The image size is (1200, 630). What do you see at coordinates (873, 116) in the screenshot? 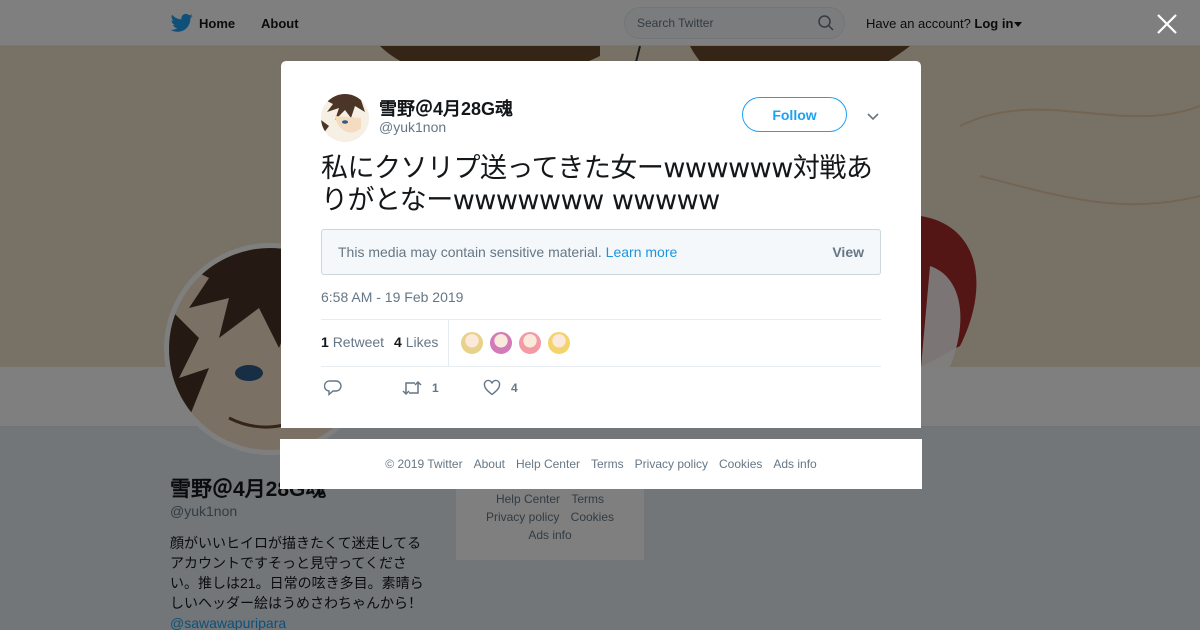
I see `chevron-down-icon` at bounding box center [873, 116].